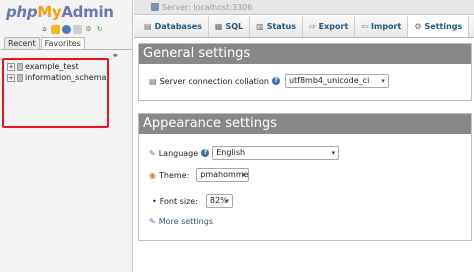 Image resolution: width=474 pixels, height=272 pixels. What do you see at coordinates (152, 221) in the screenshot?
I see `wrench-icon: ✎` at bounding box center [152, 221].